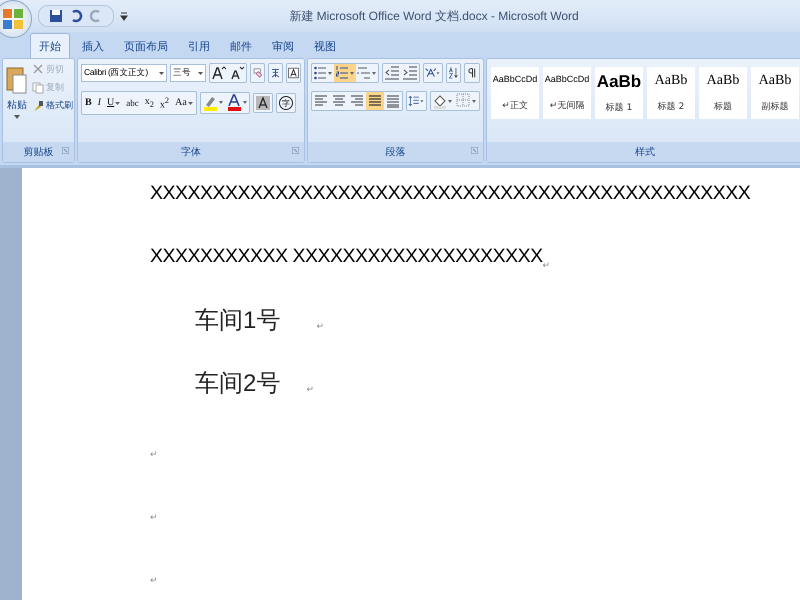 The image size is (800, 600). What do you see at coordinates (164, 103) in the screenshot?
I see `format-button: x$^{2}$` at bounding box center [164, 103].